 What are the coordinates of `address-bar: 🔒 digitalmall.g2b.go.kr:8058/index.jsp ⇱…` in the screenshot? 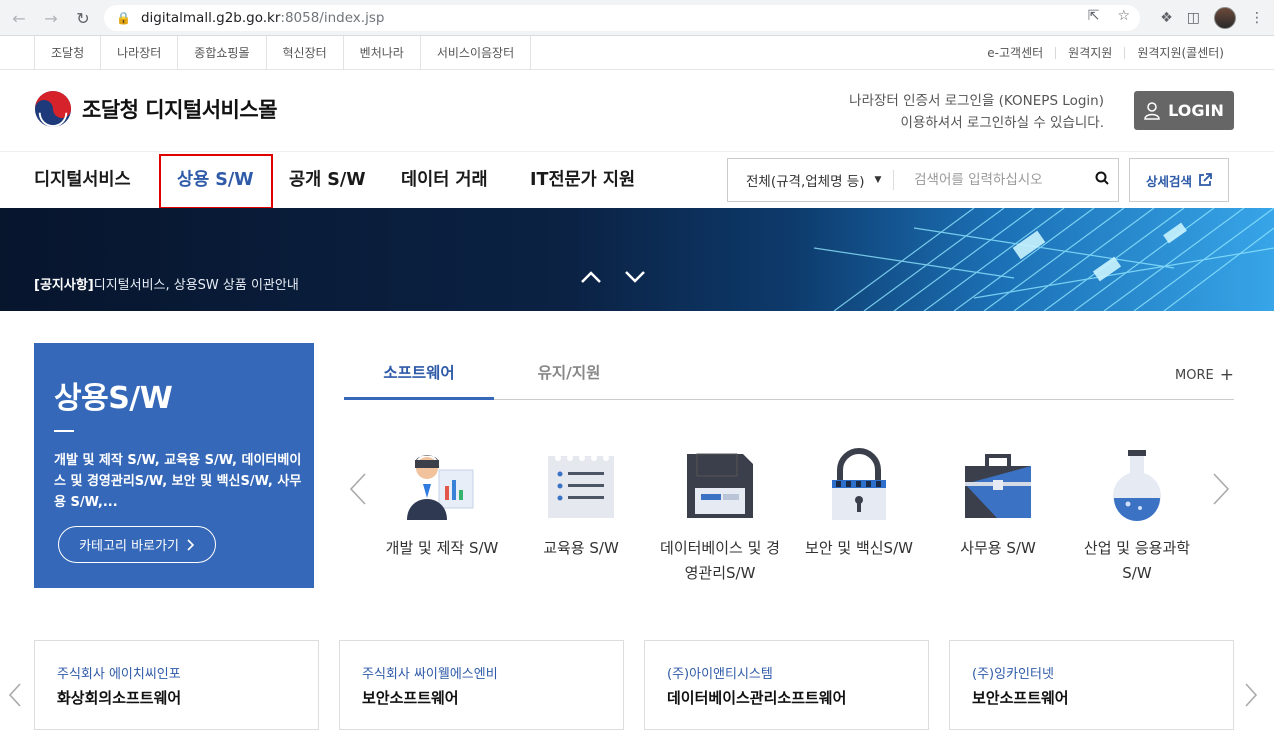 It's located at (622, 18).